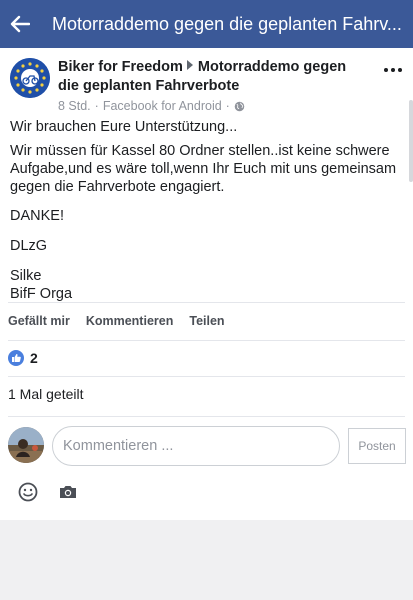  What do you see at coordinates (120, 67) in the screenshot?
I see `page-name-link: Biker for Freedom` at bounding box center [120, 67].